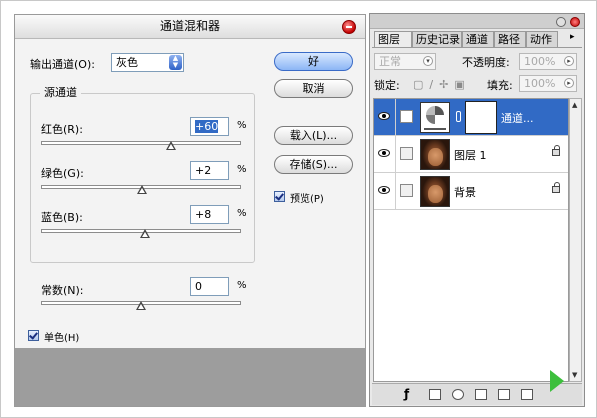 This screenshot has height=418, width=597. Describe the element at coordinates (242, 125) in the screenshot. I see `red-percent: %` at that location.